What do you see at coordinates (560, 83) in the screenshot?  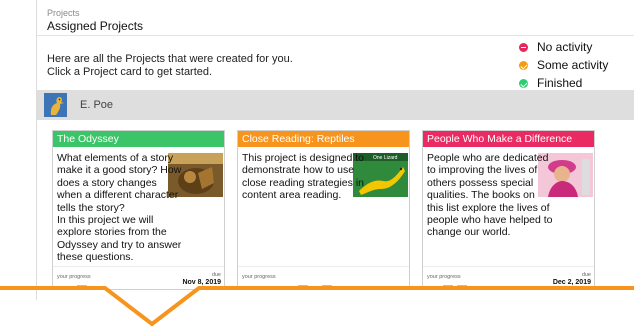 I see `legend-label: Finished` at bounding box center [560, 83].